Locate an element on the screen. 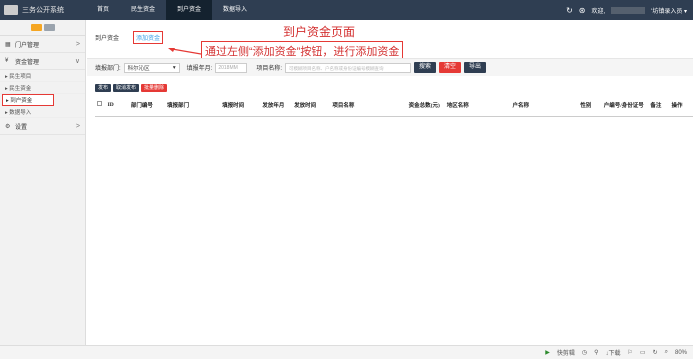  col-fund-total: 资金总数(元) is located at coordinates (425, 105).